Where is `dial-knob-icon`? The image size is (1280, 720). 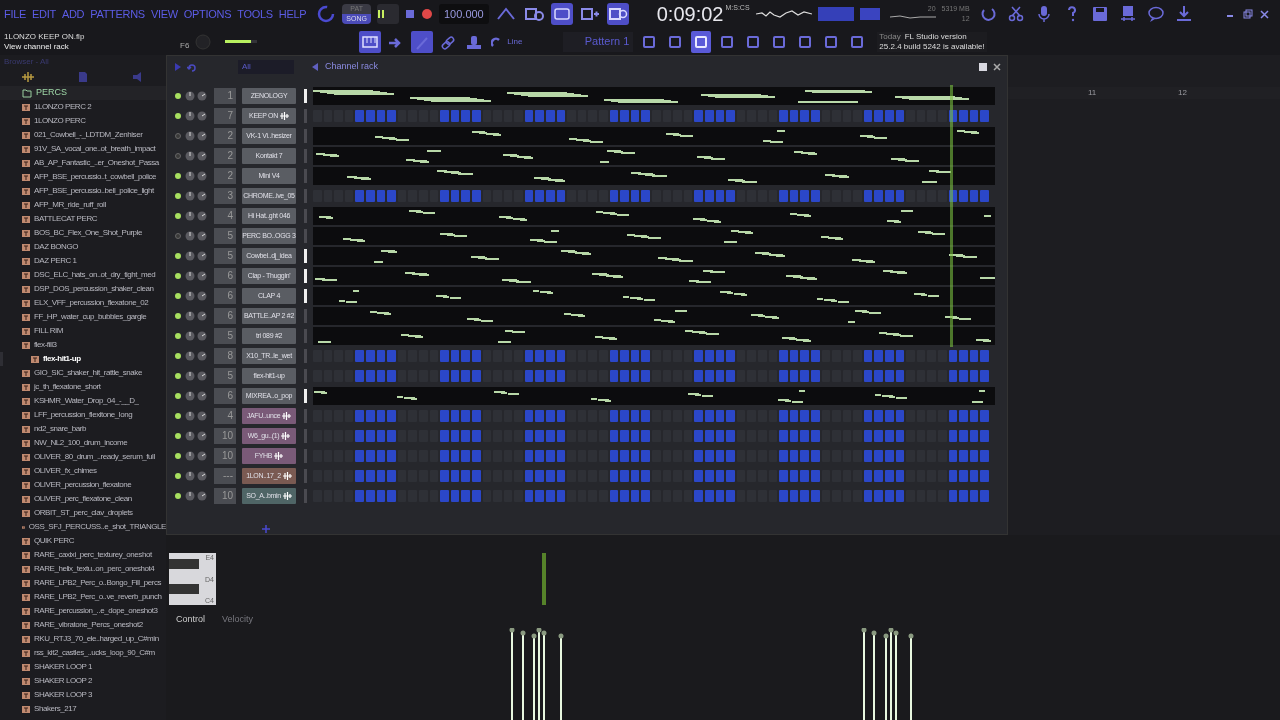
dial-knob-icon is located at coordinates (326, 14).